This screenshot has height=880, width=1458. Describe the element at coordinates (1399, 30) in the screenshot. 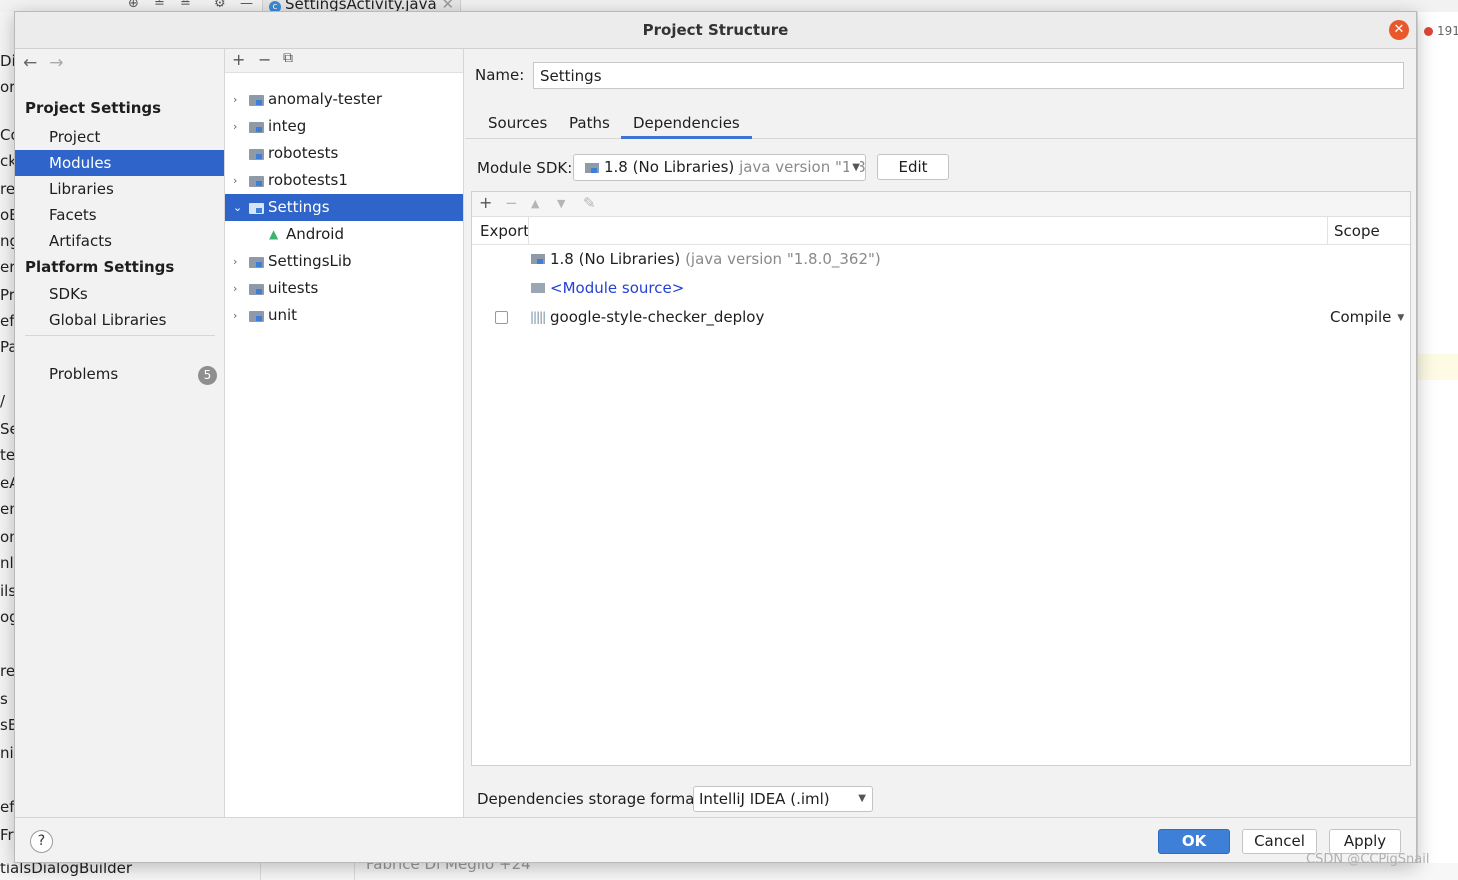

I see `close-icon: ✕` at that location.